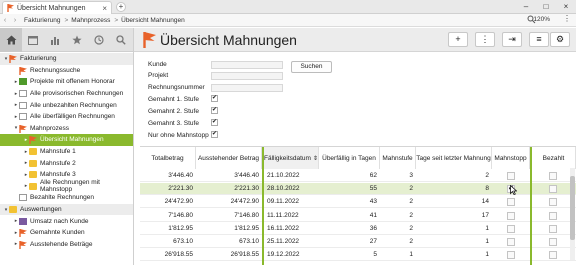 Image resolution: width=576 pixels, height=265 pixels. What do you see at coordinates (358, 229) in the screenshot?
I see `table-row: 1'812.95 1'812.95 16.11.2022 36 2 1` at bounding box center [358, 229].